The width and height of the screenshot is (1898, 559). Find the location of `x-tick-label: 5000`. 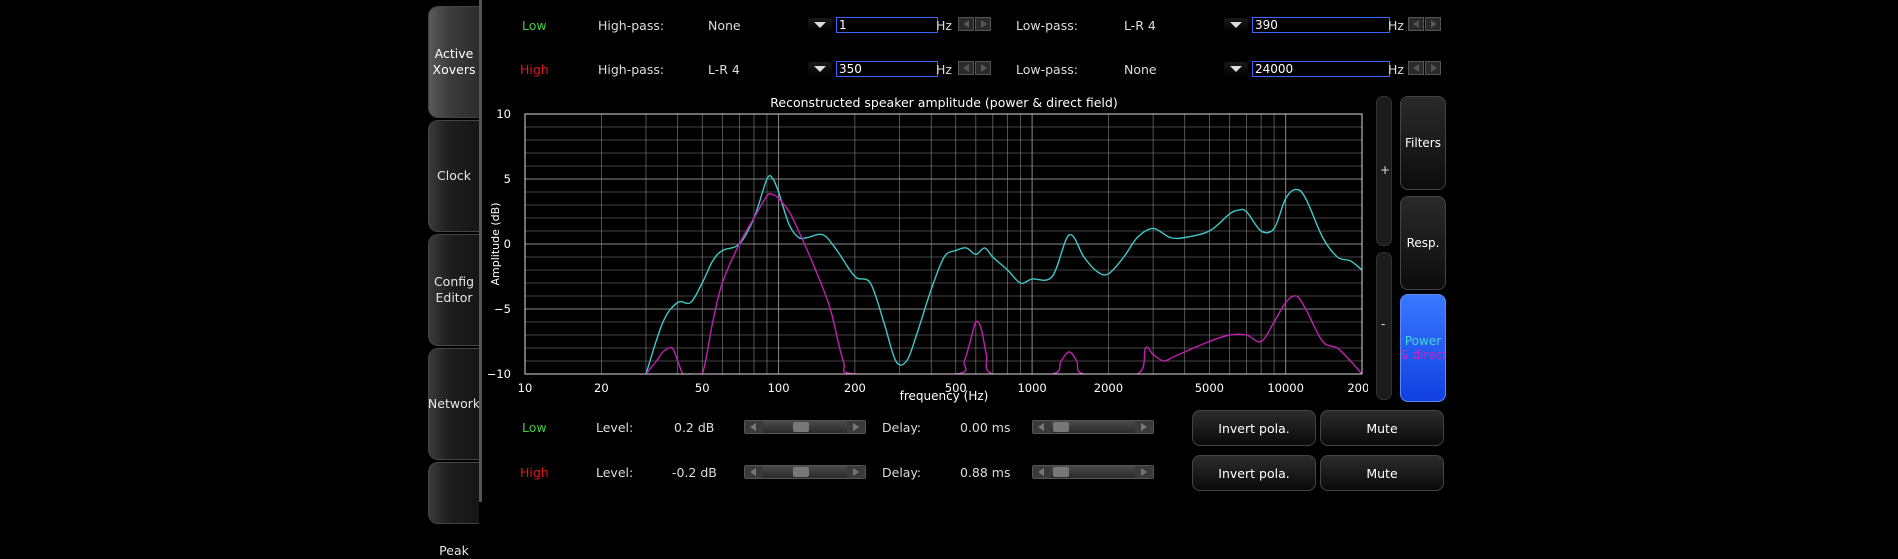

x-tick-label: 5000 is located at coordinates (1209, 388).